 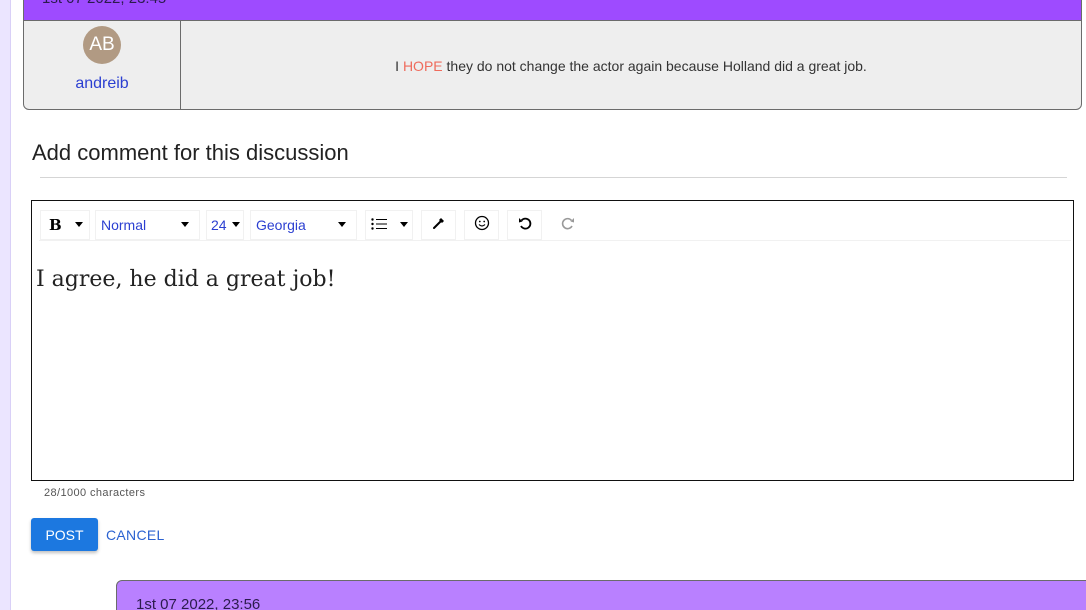 I want to click on list-dropdown, so click(x=389, y=224).